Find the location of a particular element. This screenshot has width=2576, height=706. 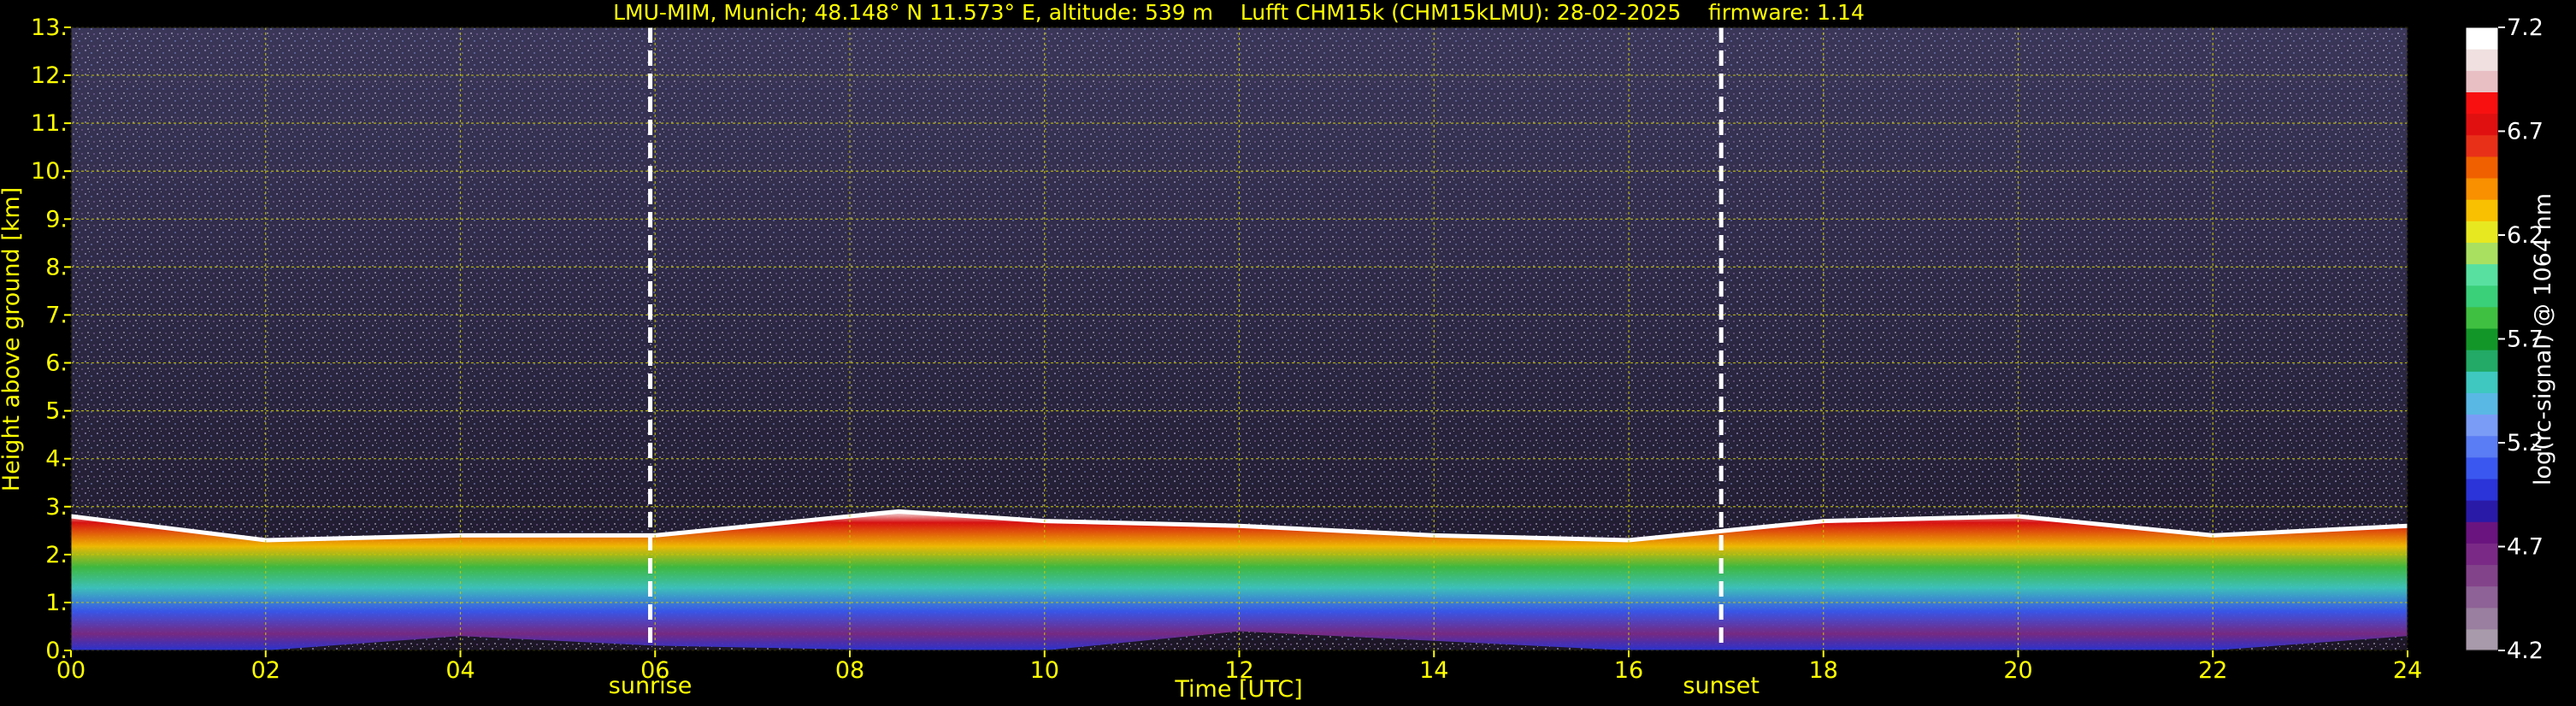

y-tick-label: 8. is located at coordinates (56, 267).